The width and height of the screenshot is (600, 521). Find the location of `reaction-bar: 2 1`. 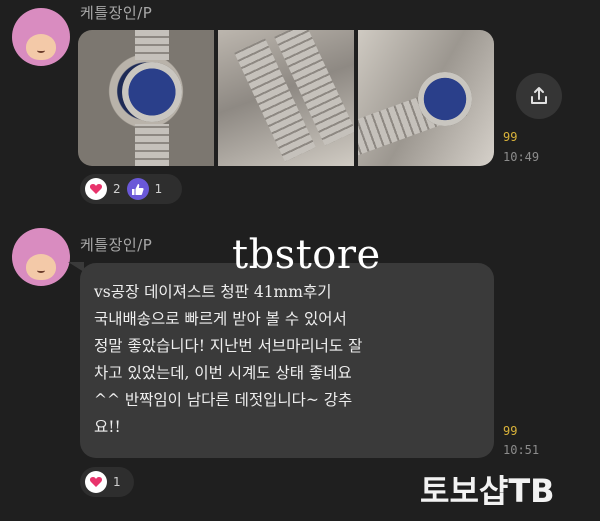

reaction-bar: 2 1 is located at coordinates (131, 189).